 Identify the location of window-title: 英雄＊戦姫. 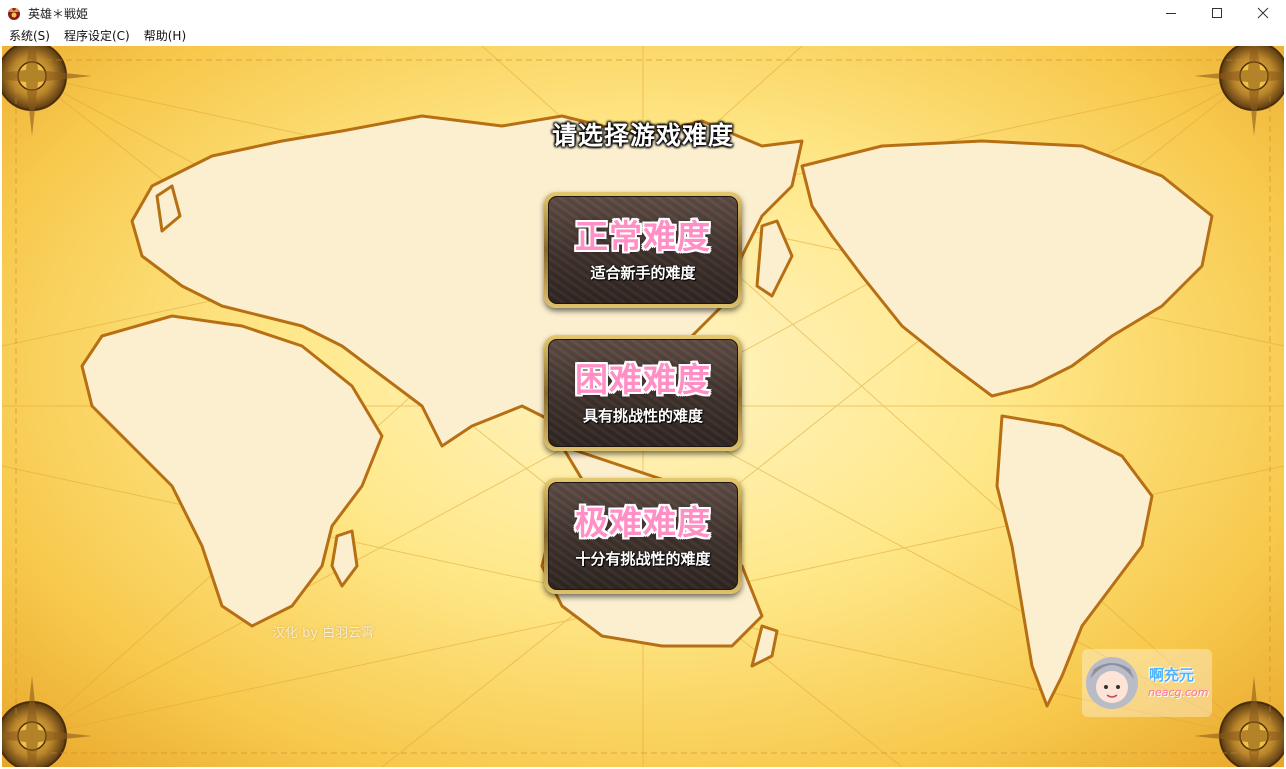
(58, 14).